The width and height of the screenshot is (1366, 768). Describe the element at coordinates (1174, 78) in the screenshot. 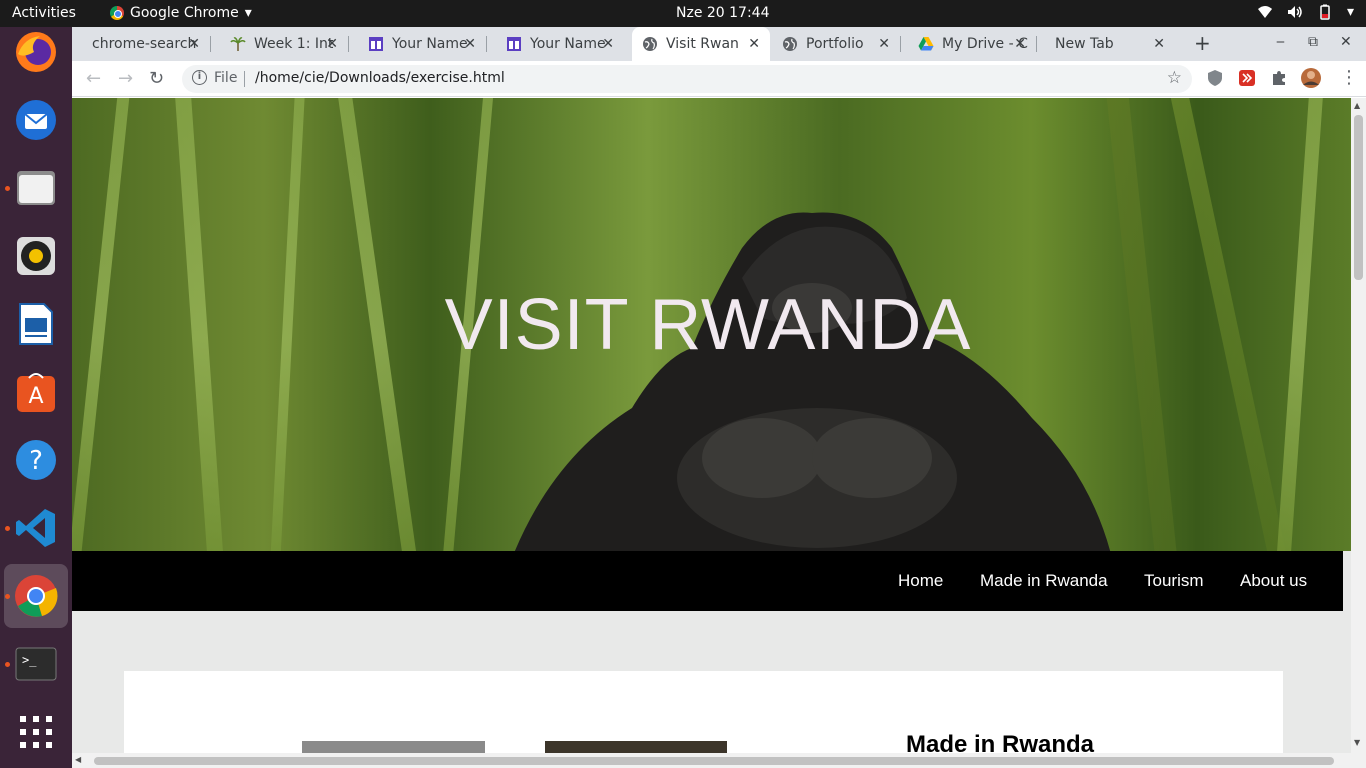

I see `bookmark-star-icon: ☆` at that location.